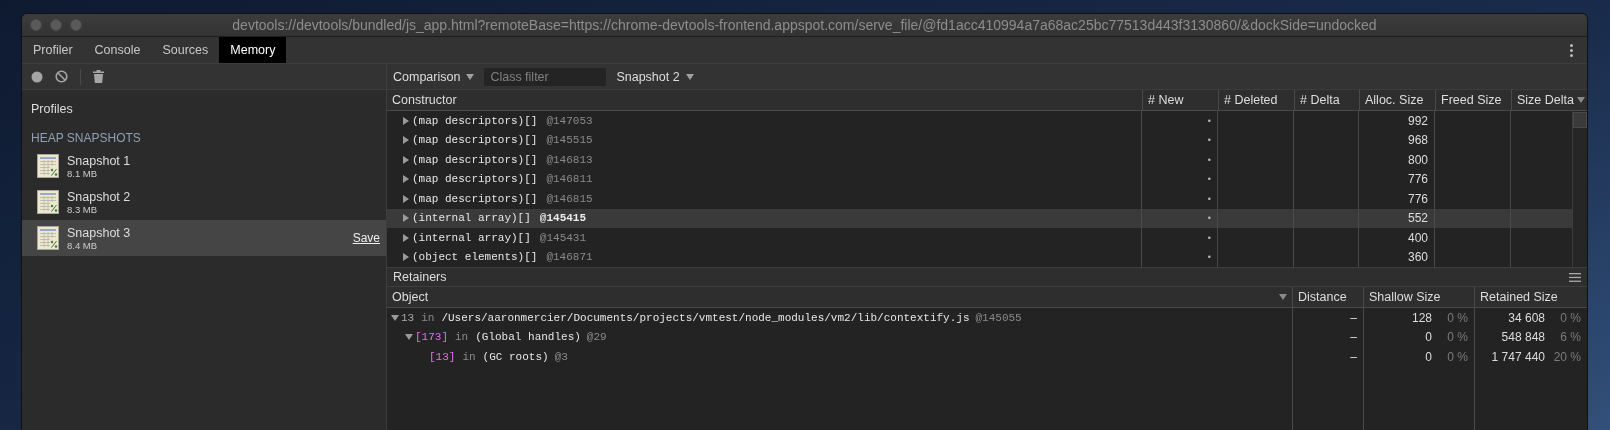 Image resolution: width=1610 pixels, height=430 pixels. I want to click on panel-title: Retainers, so click(420, 277).